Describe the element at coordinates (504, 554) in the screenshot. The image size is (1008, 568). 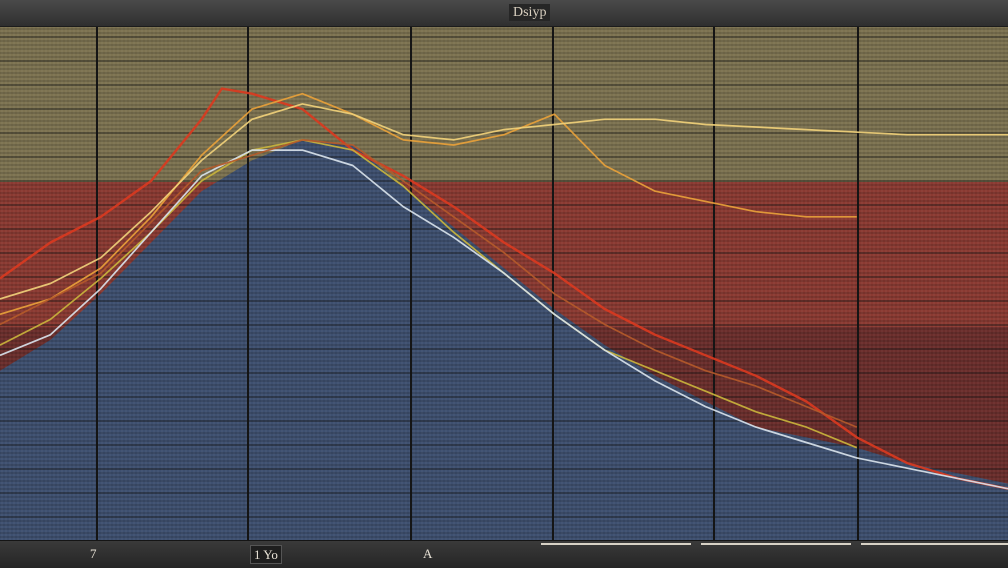
I see `bottom-bar: 7 1 Yo A` at that location.